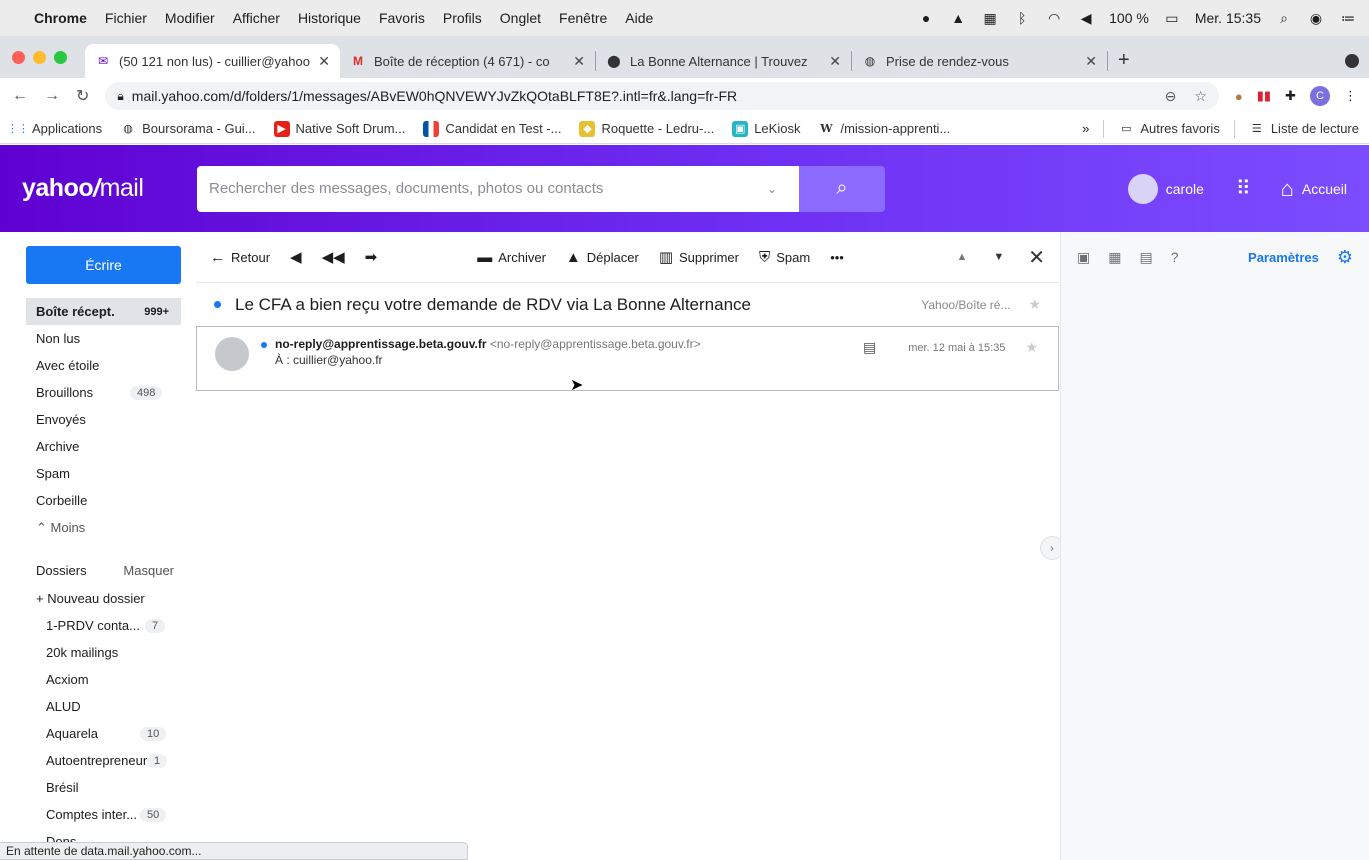 The width and height of the screenshot is (1369, 860). Describe the element at coordinates (602, 257) in the screenshot. I see `move-button: ▲ Déplacer` at that location.